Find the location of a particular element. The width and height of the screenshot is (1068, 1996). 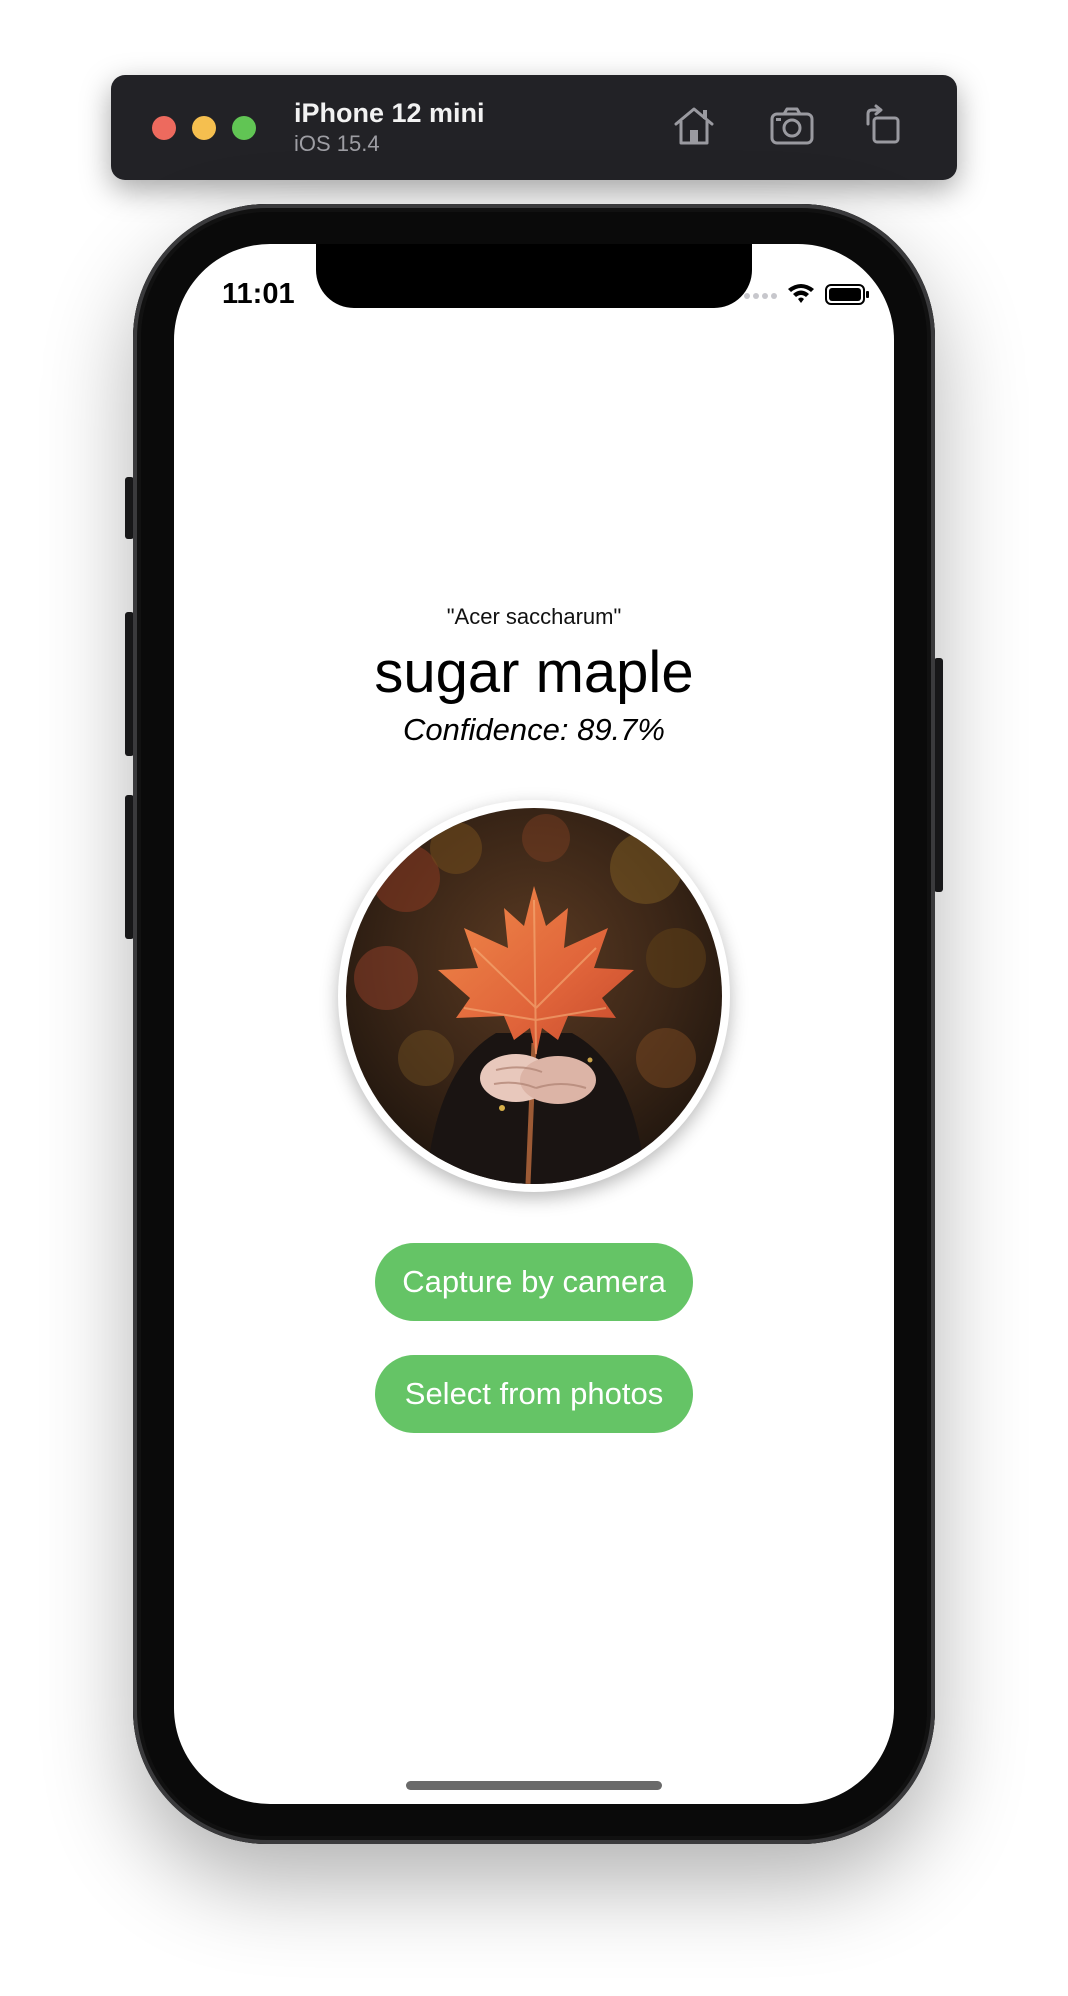

wifi-icon is located at coordinates (801, 293).